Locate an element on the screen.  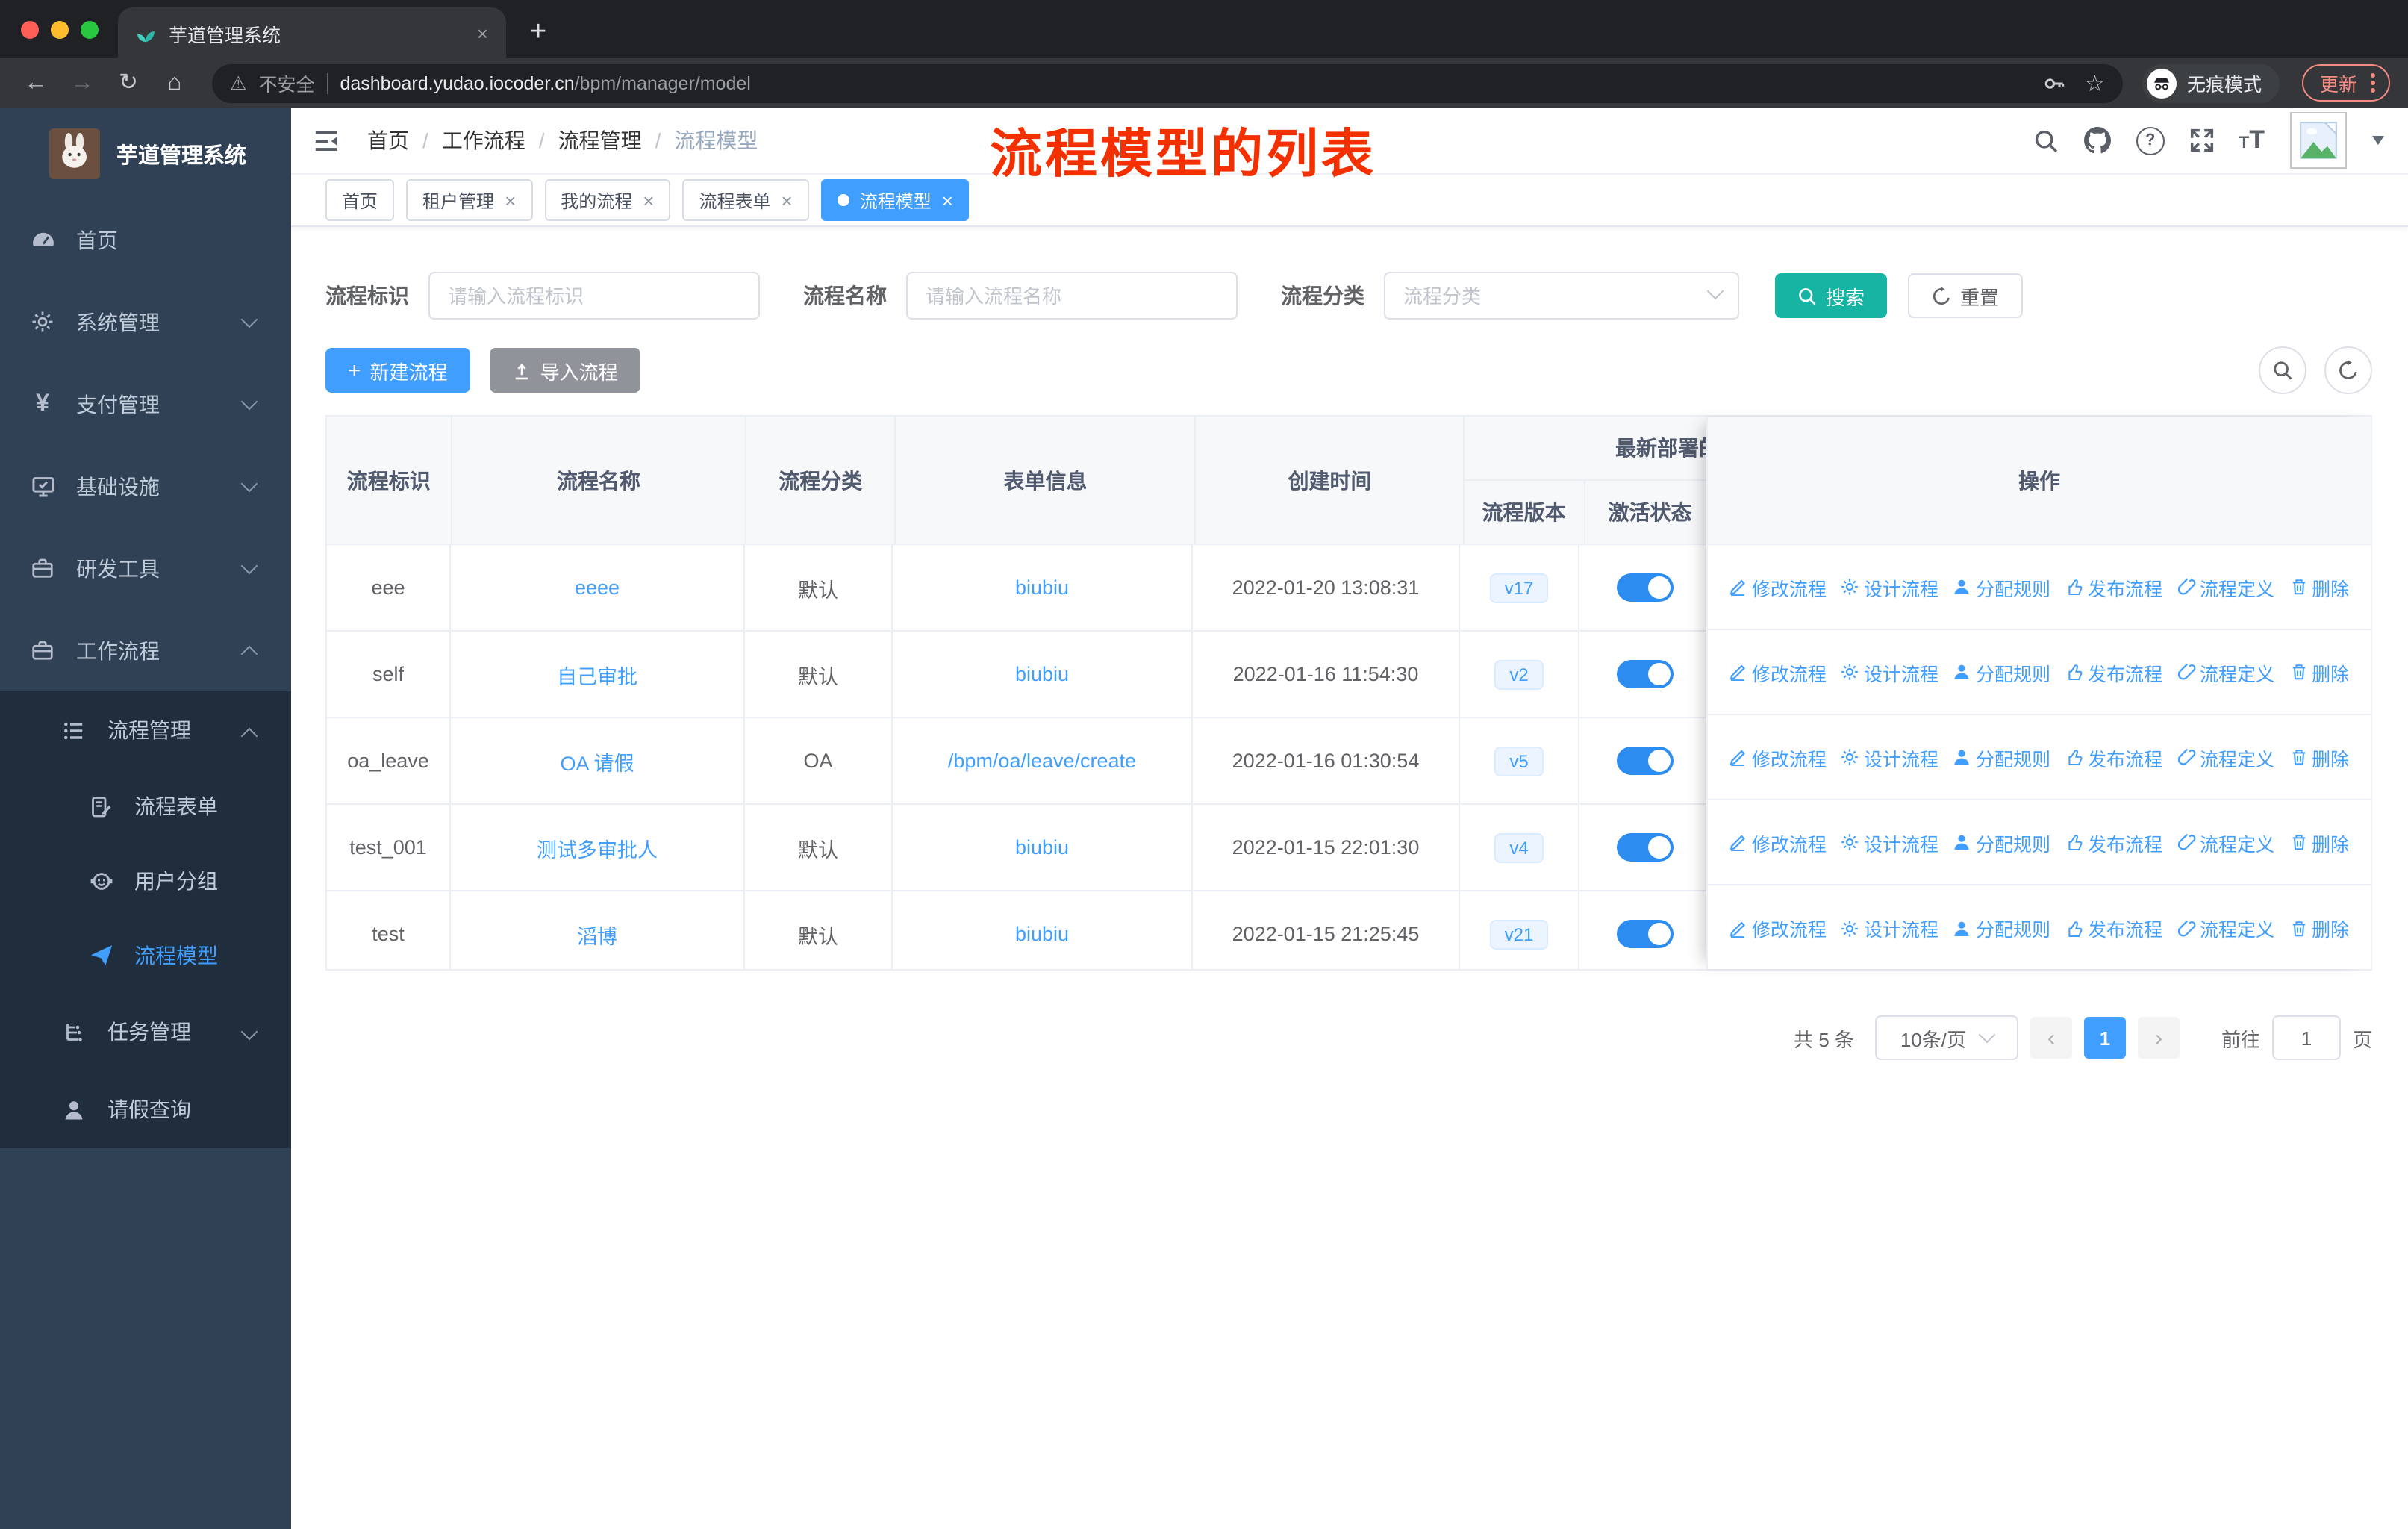
tag-home: 首页 is located at coordinates (360, 200).